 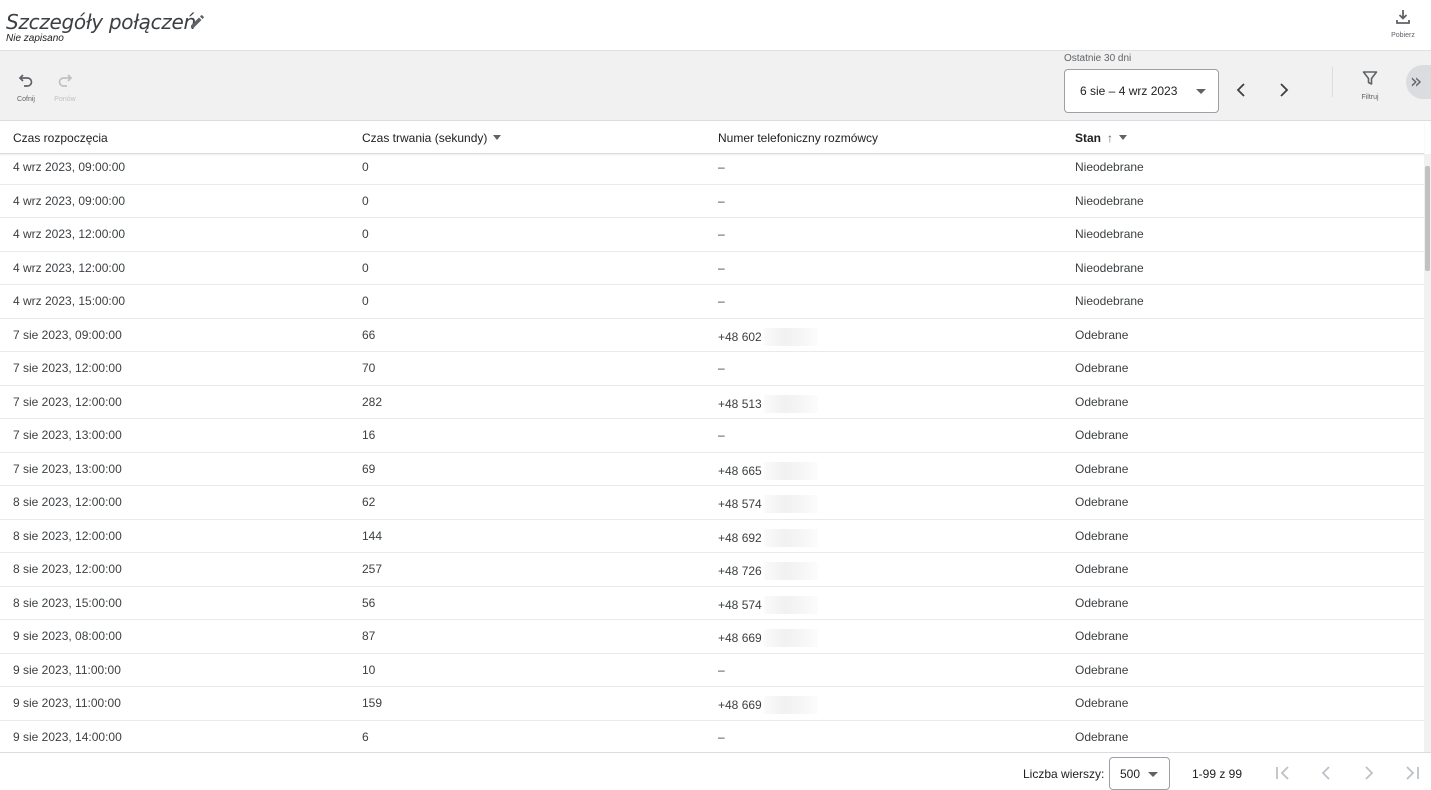 I want to click on previous-period-button, so click(x=1241, y=90).